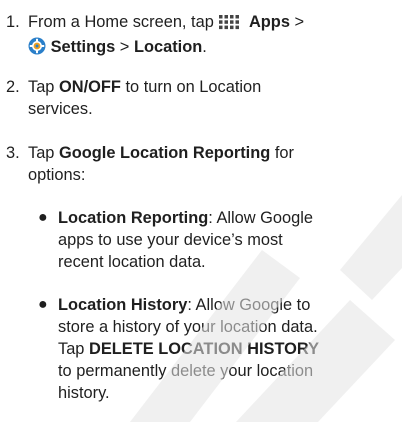 This screenshot has width=402, height=422. What do you see at coordinates (188, 327) in the screenshot?
I see `bullet-text: store a history of your location data.` at bounding box center [188, 327].